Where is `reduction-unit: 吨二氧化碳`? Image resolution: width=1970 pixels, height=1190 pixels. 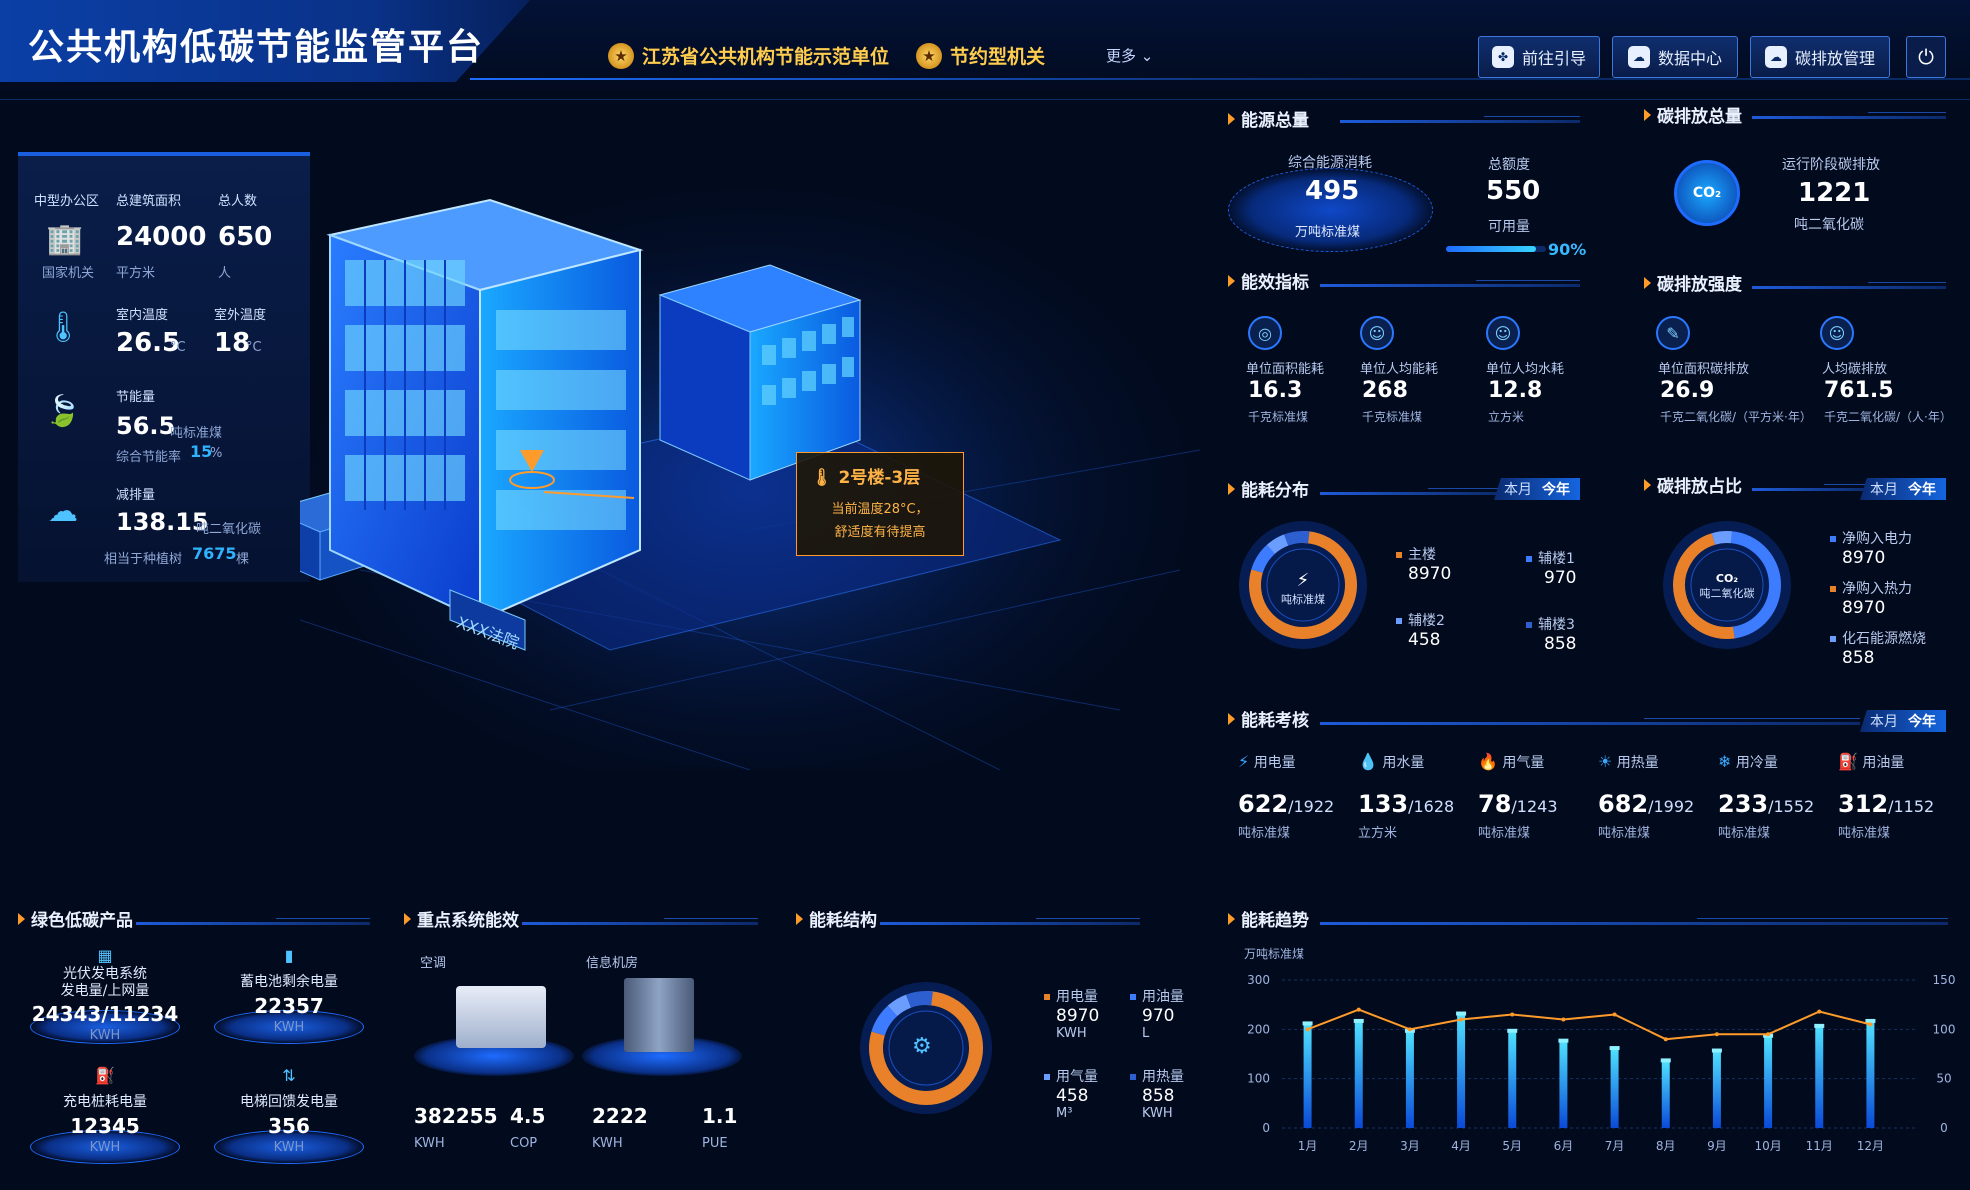
reduction-unit: 吨二氧化碳 is located at coordinates (229, 529).